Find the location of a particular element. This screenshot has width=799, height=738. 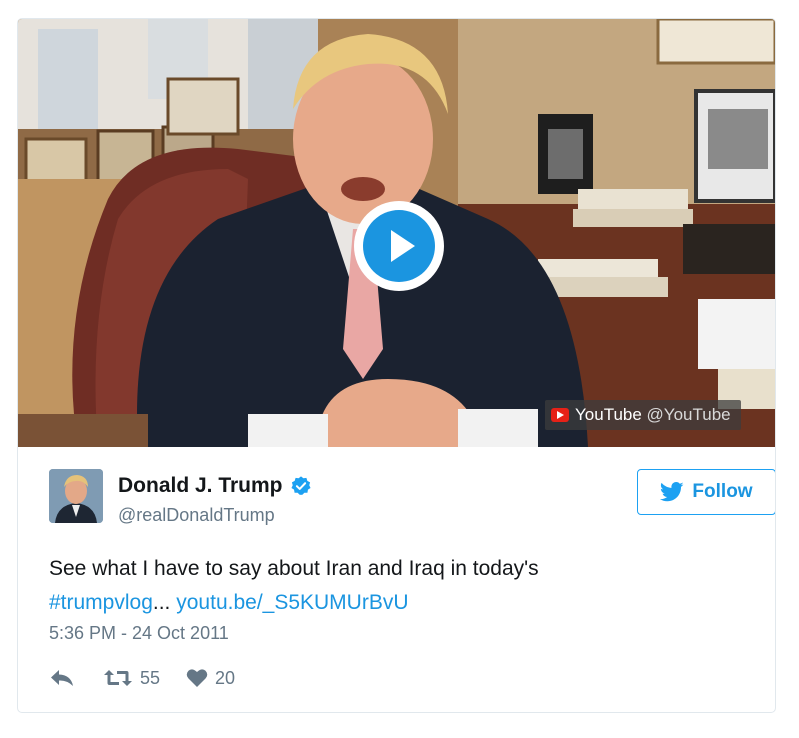

follow-button-label: Follow is located at coordinates (722, 491).